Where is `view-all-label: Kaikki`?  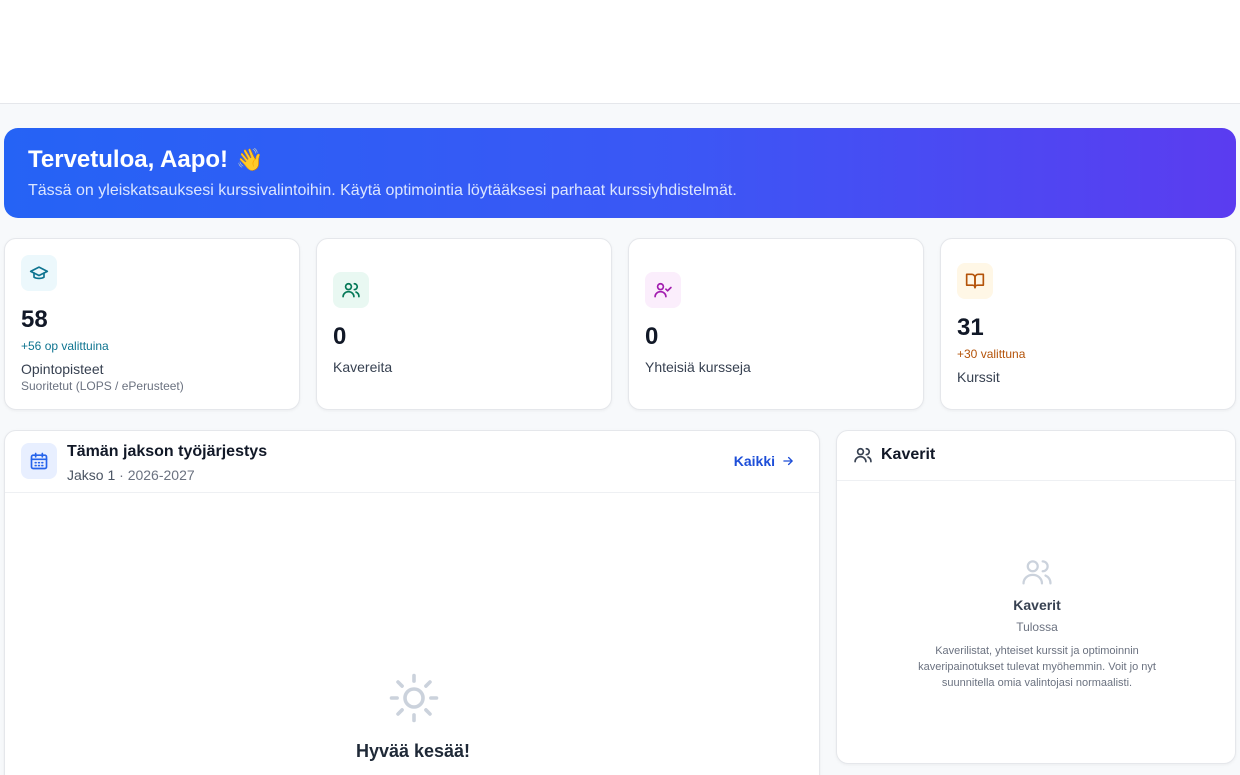
view-all-label: Kaikki is located at coordinates (754, 461).